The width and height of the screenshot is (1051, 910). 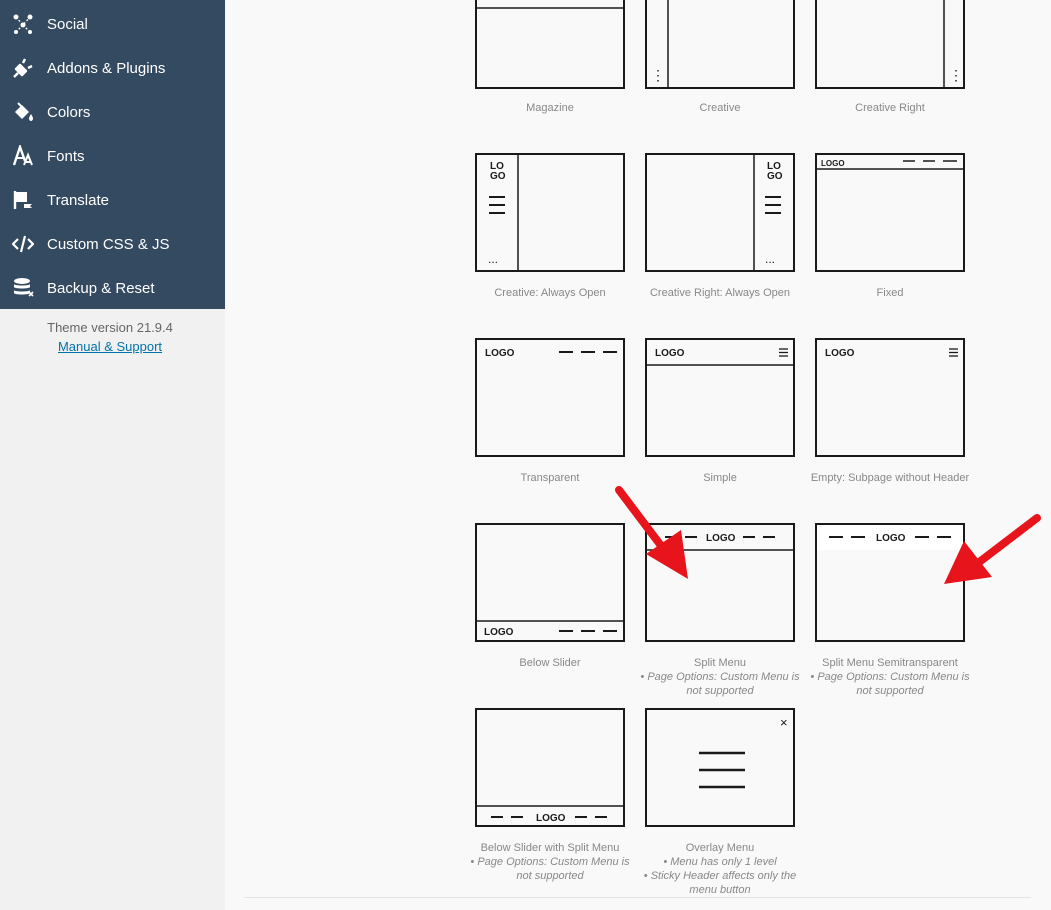 I want to click on layout-option-empty-subpage: LOGO, so click(x=890, y=397).